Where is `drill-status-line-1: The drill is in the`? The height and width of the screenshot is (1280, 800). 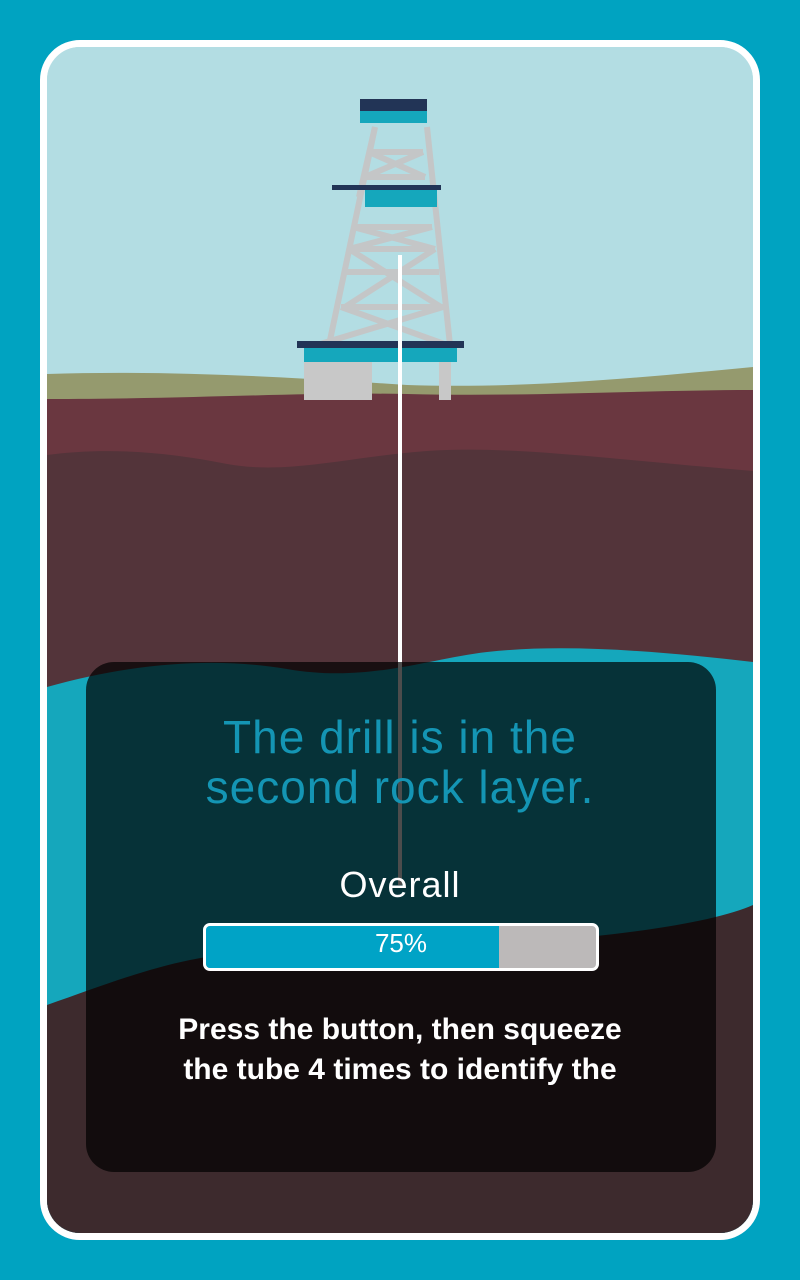
drill-status-line-1: The drill is in the is located at coordinates (400, 737).